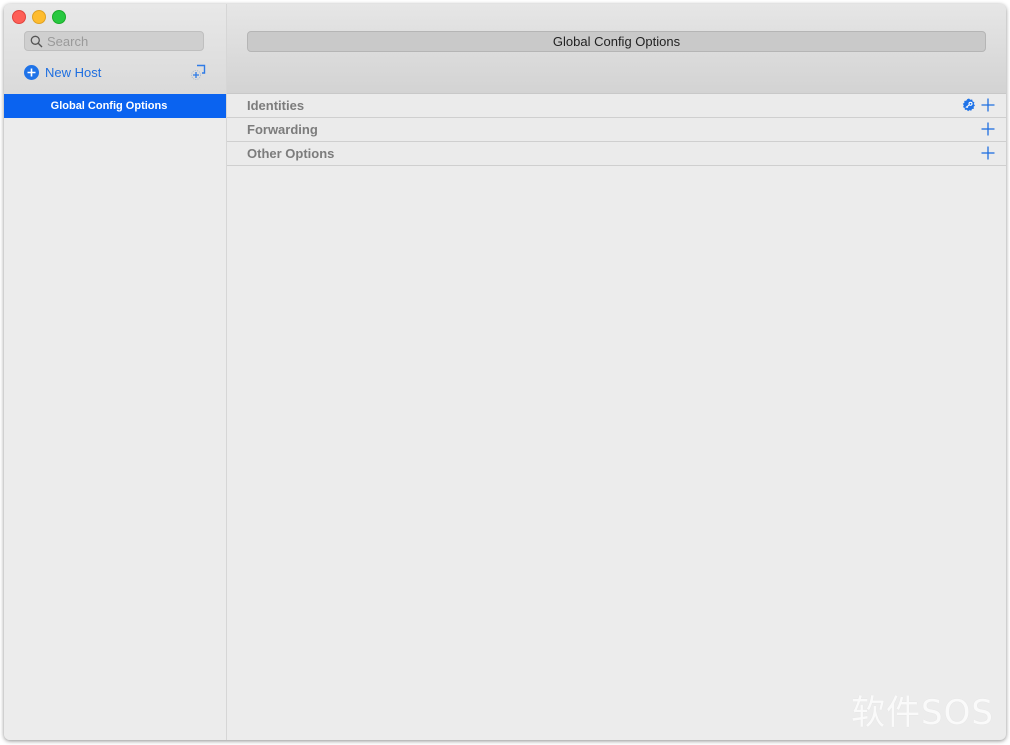  What do you see at coordinates (282, 129) in the screenshot?
I see `section-label: Forwarding` at bounding box center [282, 129].